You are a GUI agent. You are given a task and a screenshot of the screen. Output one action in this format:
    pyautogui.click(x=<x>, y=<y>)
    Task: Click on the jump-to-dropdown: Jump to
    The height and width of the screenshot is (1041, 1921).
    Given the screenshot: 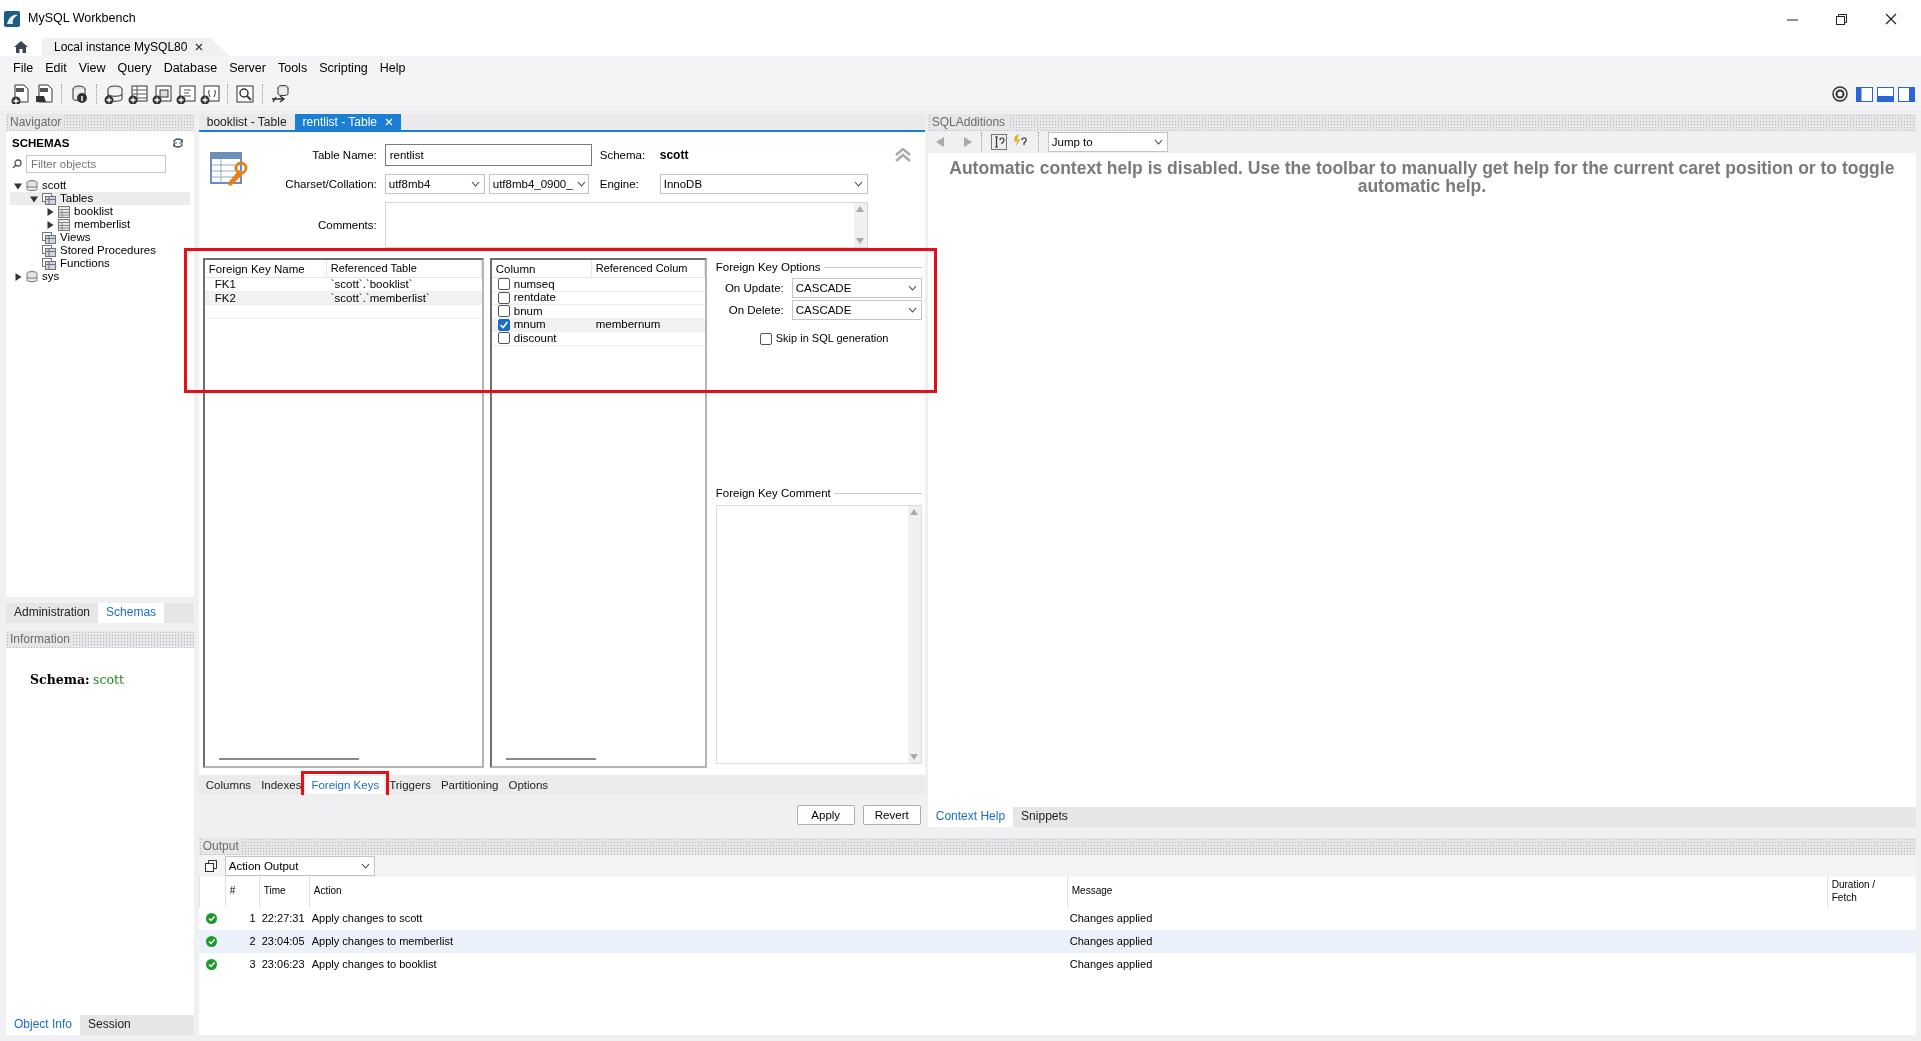 What is the action you would take?
    pyautogui.click(x=1107, y=142)
    